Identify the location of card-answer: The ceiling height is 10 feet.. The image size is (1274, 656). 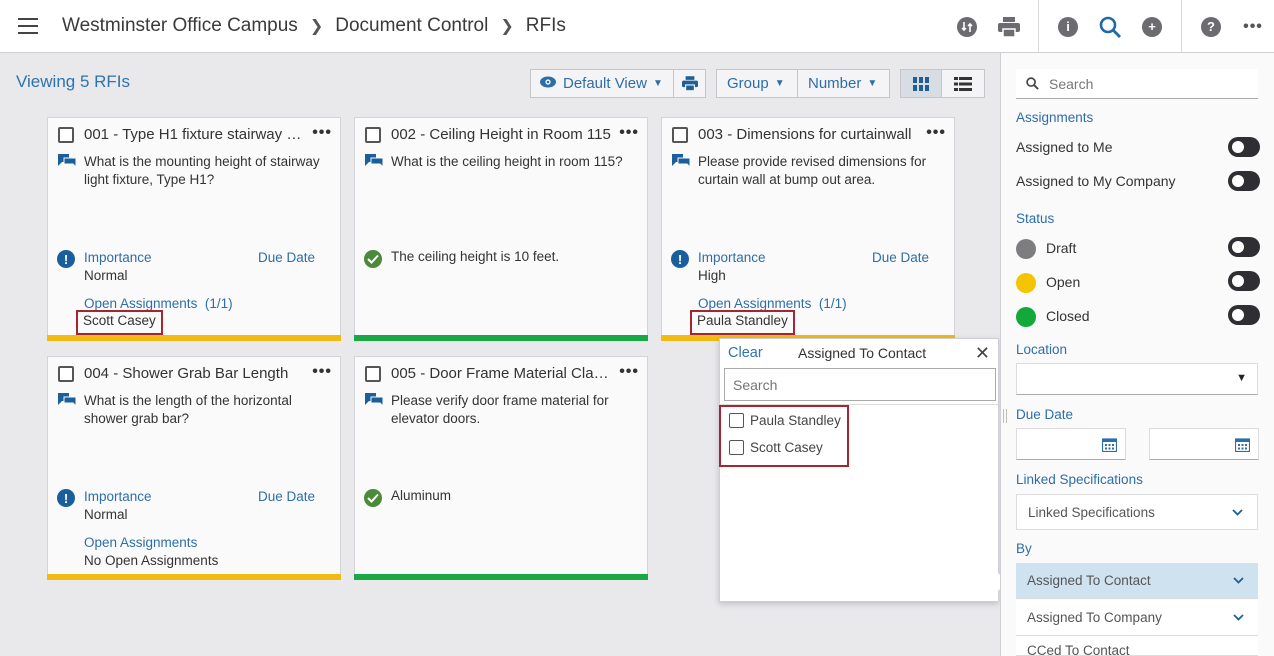
(475, 256).